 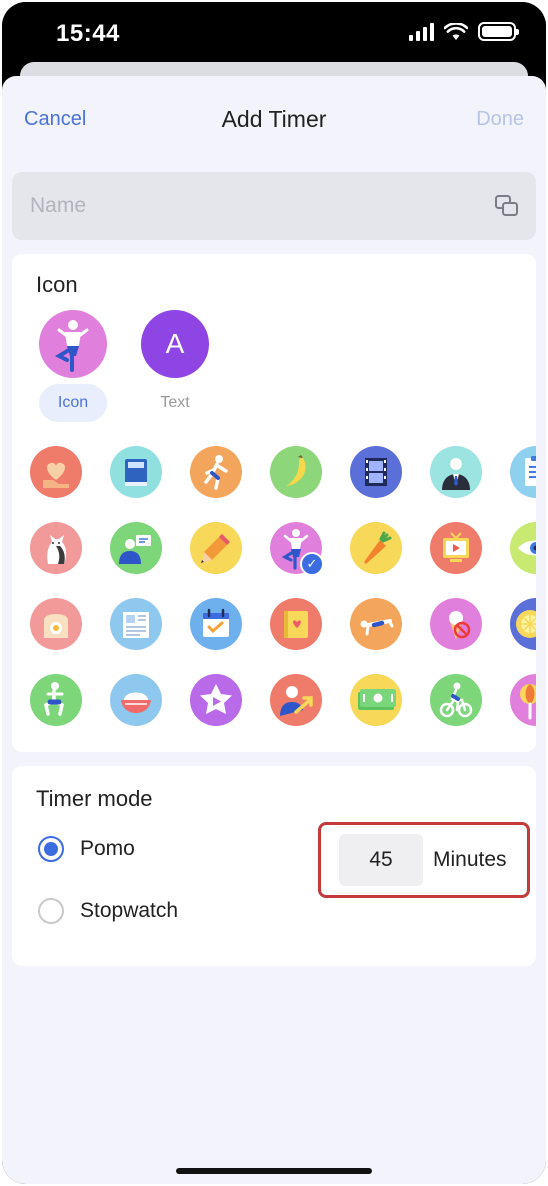 What do you see at coordinates (56, 624) in the screenshot?
I see `toast-egg-icon` at bounding box center [56, 624].